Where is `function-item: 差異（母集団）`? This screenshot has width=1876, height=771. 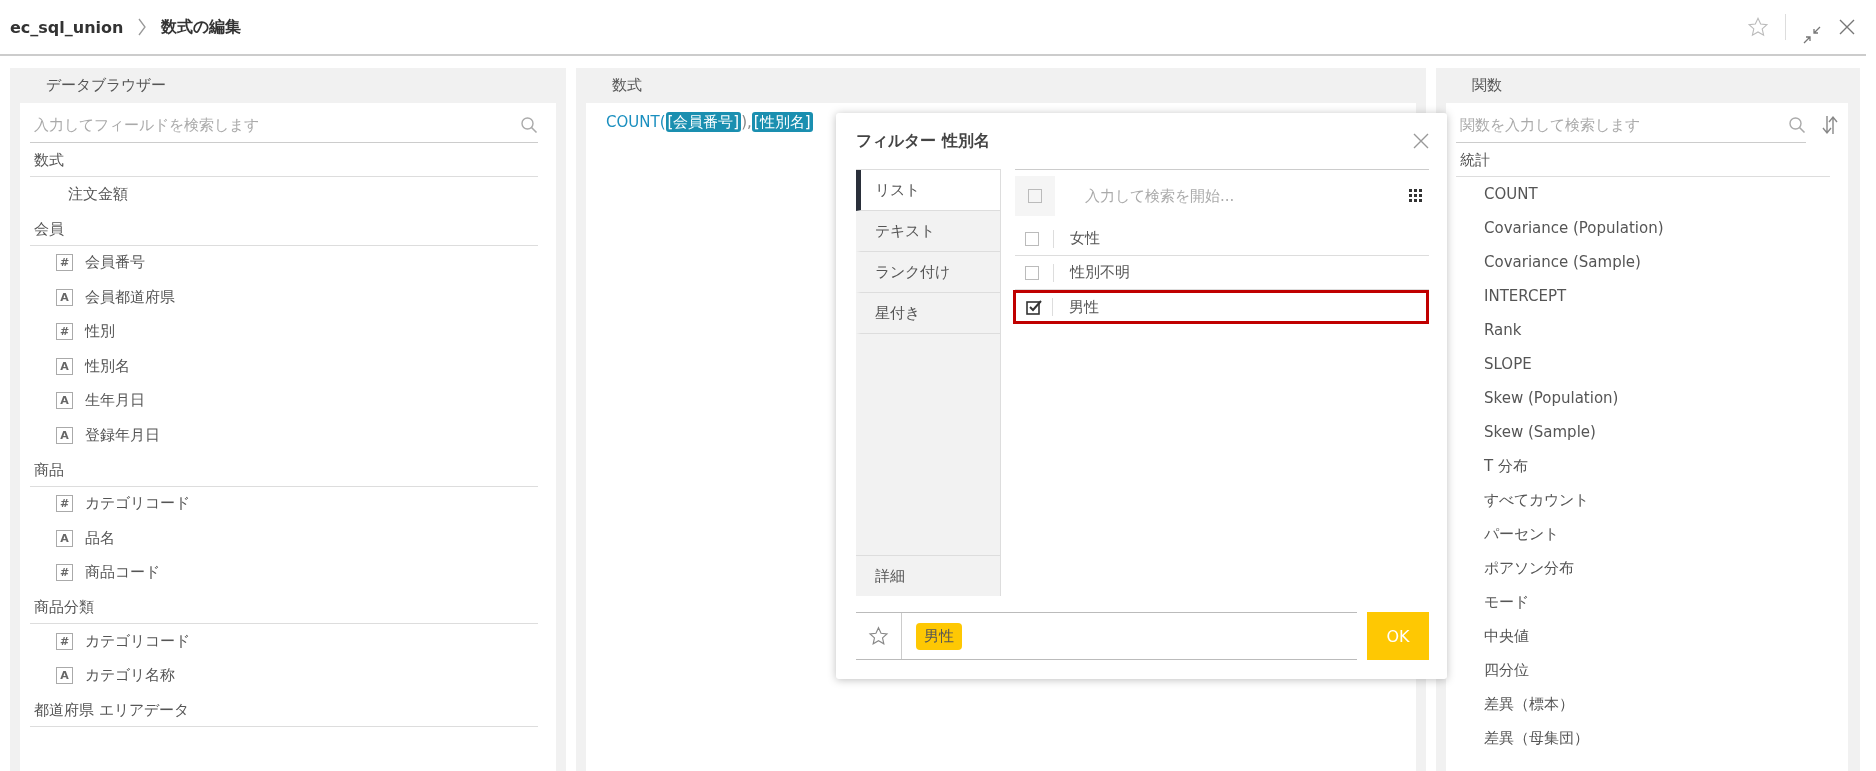 function-item: 差異（母集団） is located at coordinates (1647, 738).